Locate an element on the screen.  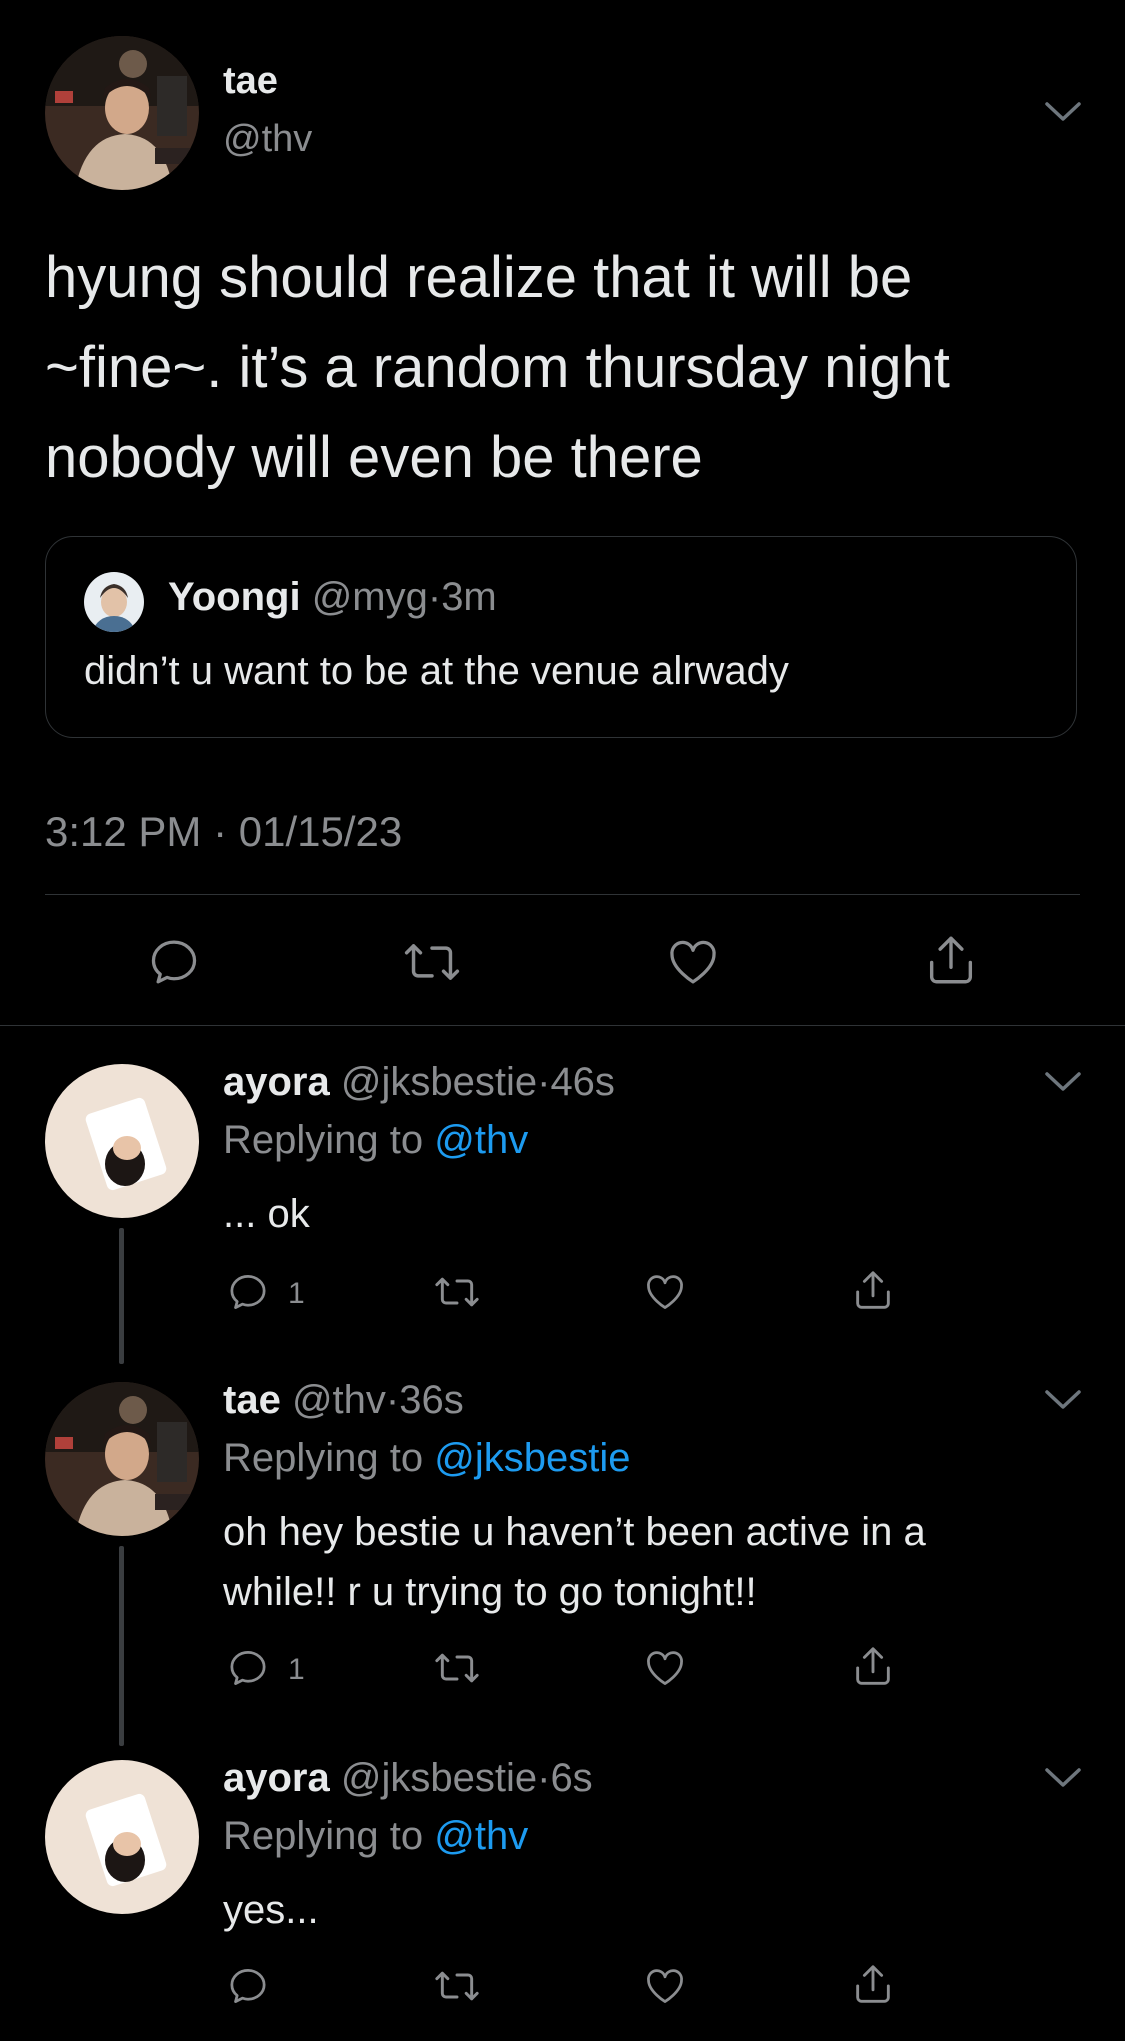
avatar-yoongi is located at coordinates (114, 602).